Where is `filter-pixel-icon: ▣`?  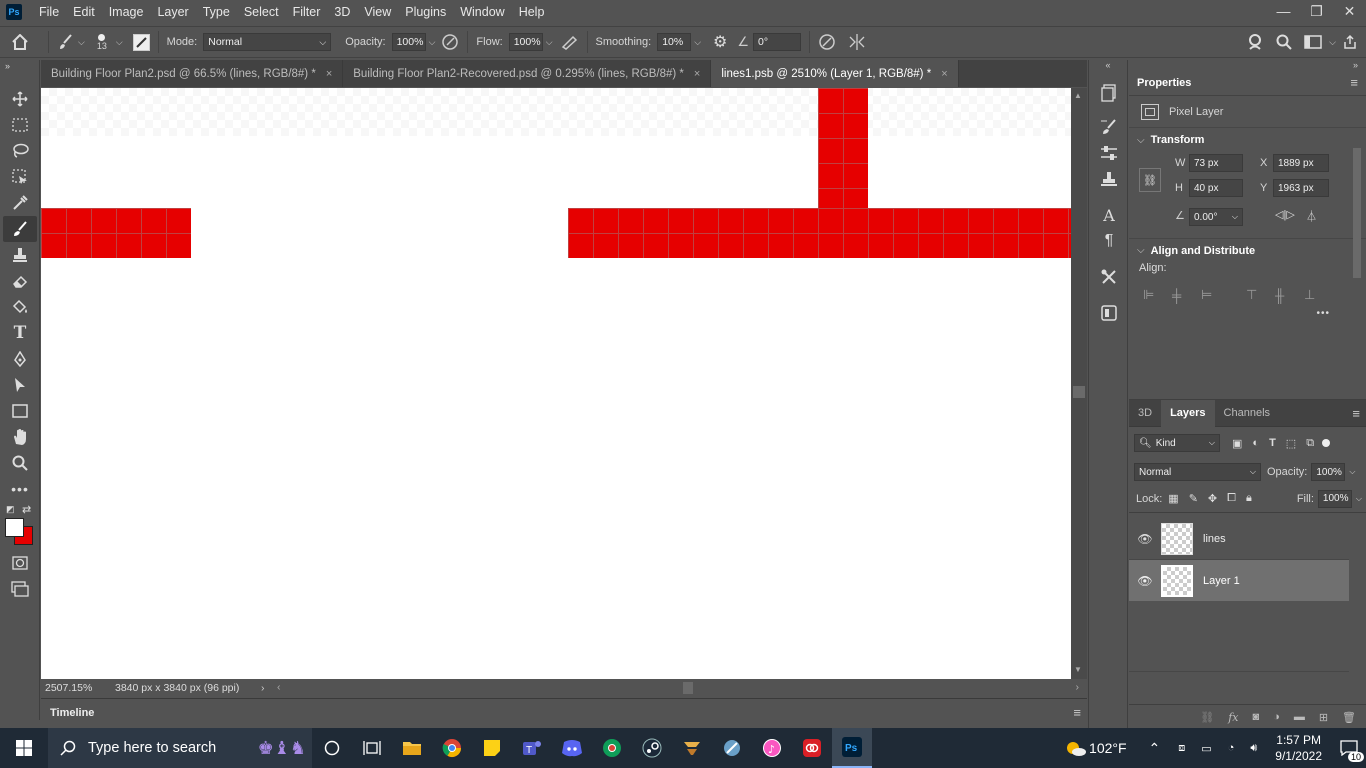 filter-pixel-icon: ▣ is located at coordinates (1237, 443).